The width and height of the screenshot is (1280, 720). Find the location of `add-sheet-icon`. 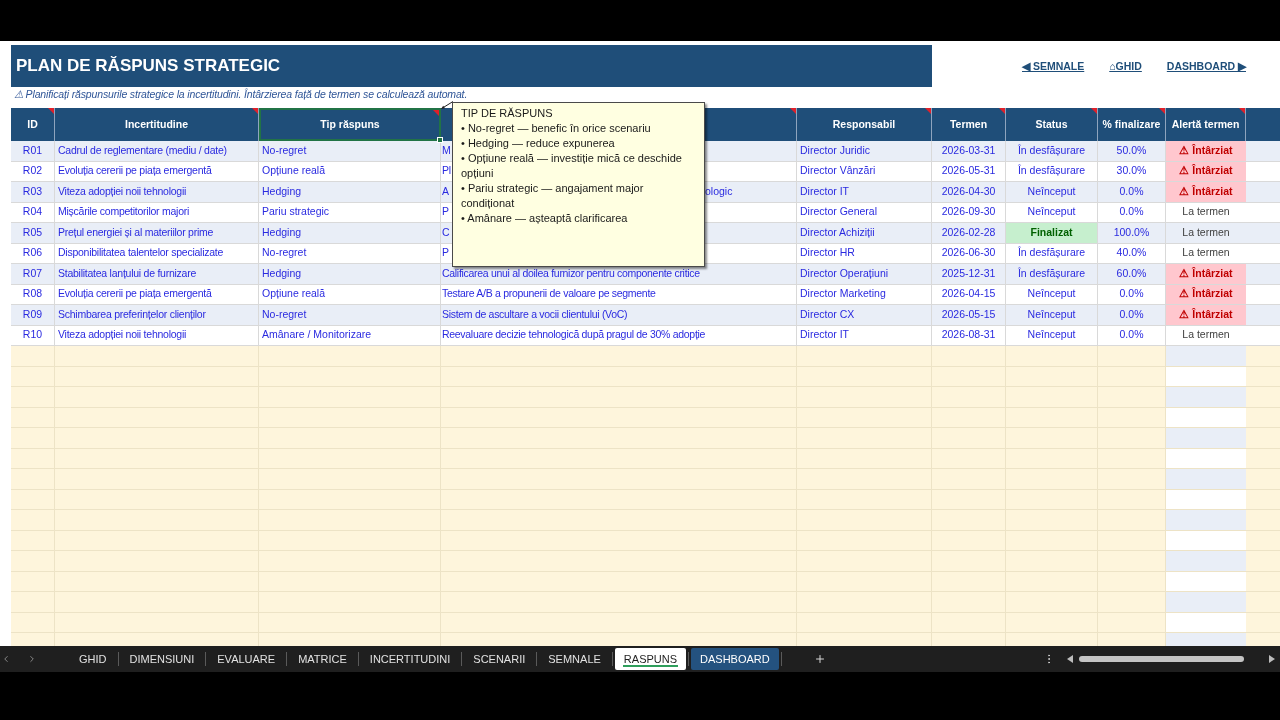

add-sheet-icon is located at coordinates (819, 659).